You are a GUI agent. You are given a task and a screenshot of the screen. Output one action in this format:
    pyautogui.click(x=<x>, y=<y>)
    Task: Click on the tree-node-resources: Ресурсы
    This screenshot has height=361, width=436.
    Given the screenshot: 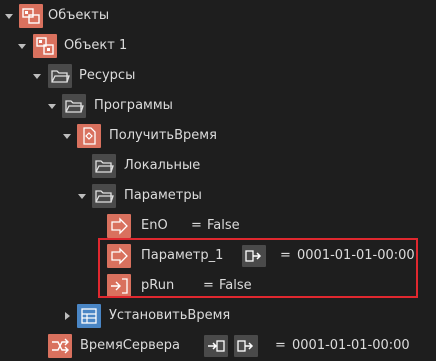 What is the action you would take?
    pyautogui.click(x=218, y=76)
    